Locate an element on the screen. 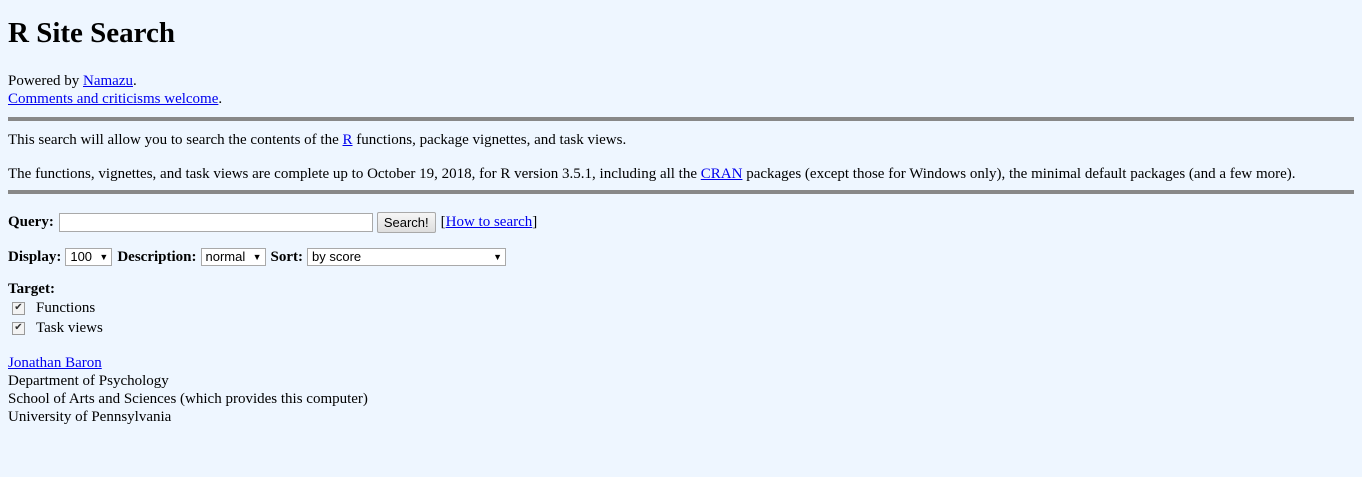  query-label: Query: is located at coordinates (31, 222).